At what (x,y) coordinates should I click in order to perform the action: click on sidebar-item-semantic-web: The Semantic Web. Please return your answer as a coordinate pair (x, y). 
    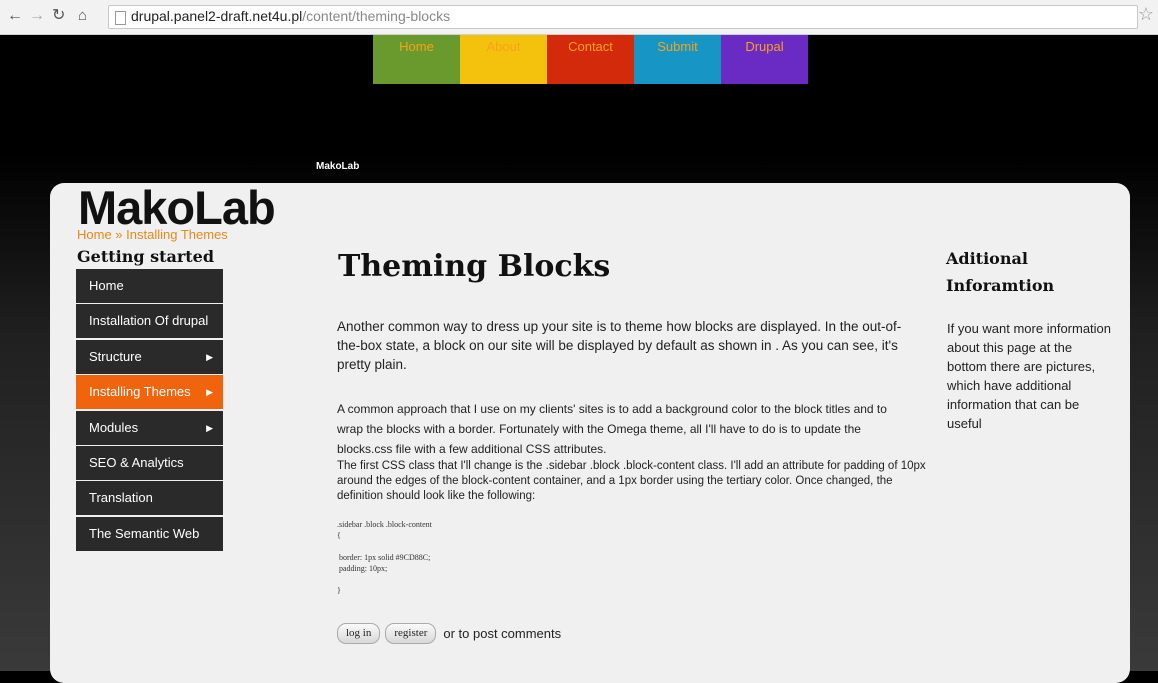
    Looking at the image, I should click on (149, 533).